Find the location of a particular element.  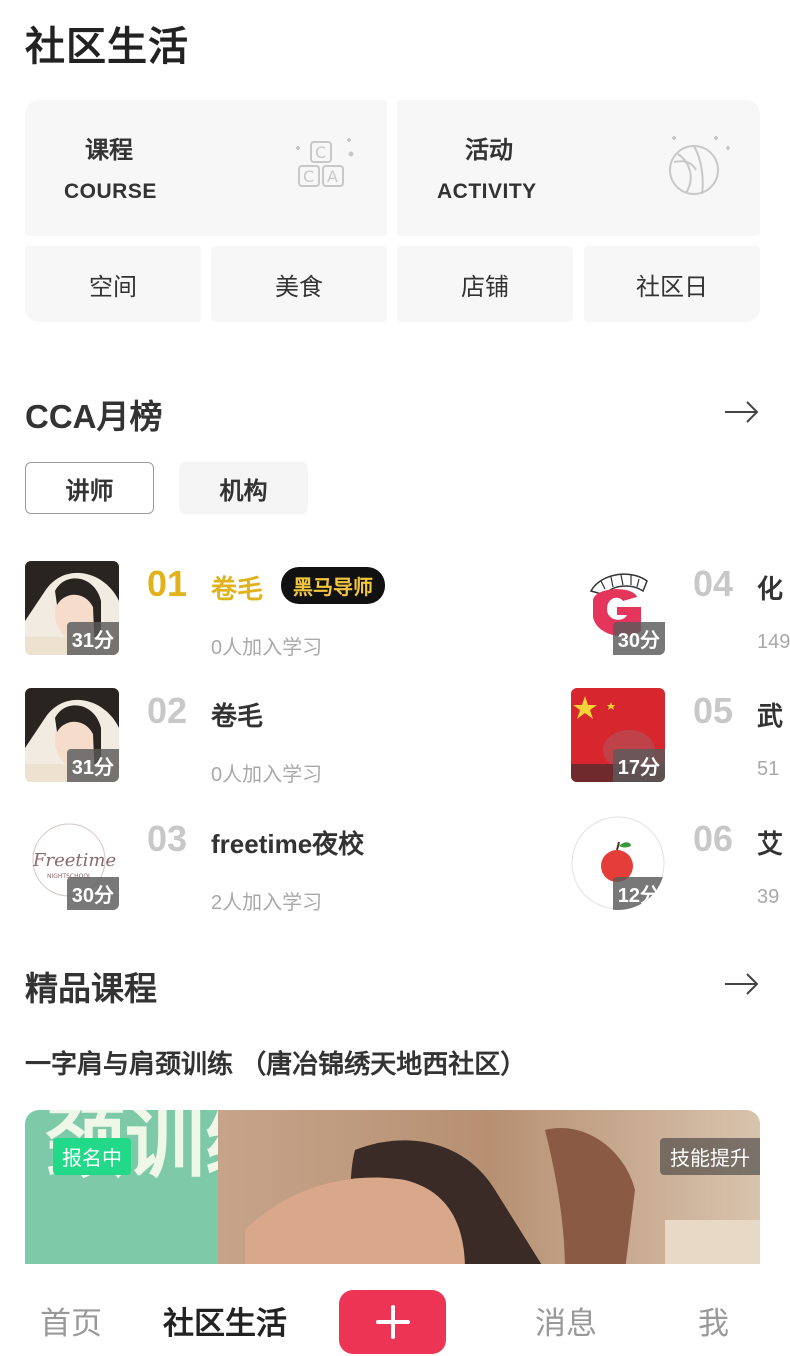

course-label-en: COURSE is located at coordinates (110, 191).